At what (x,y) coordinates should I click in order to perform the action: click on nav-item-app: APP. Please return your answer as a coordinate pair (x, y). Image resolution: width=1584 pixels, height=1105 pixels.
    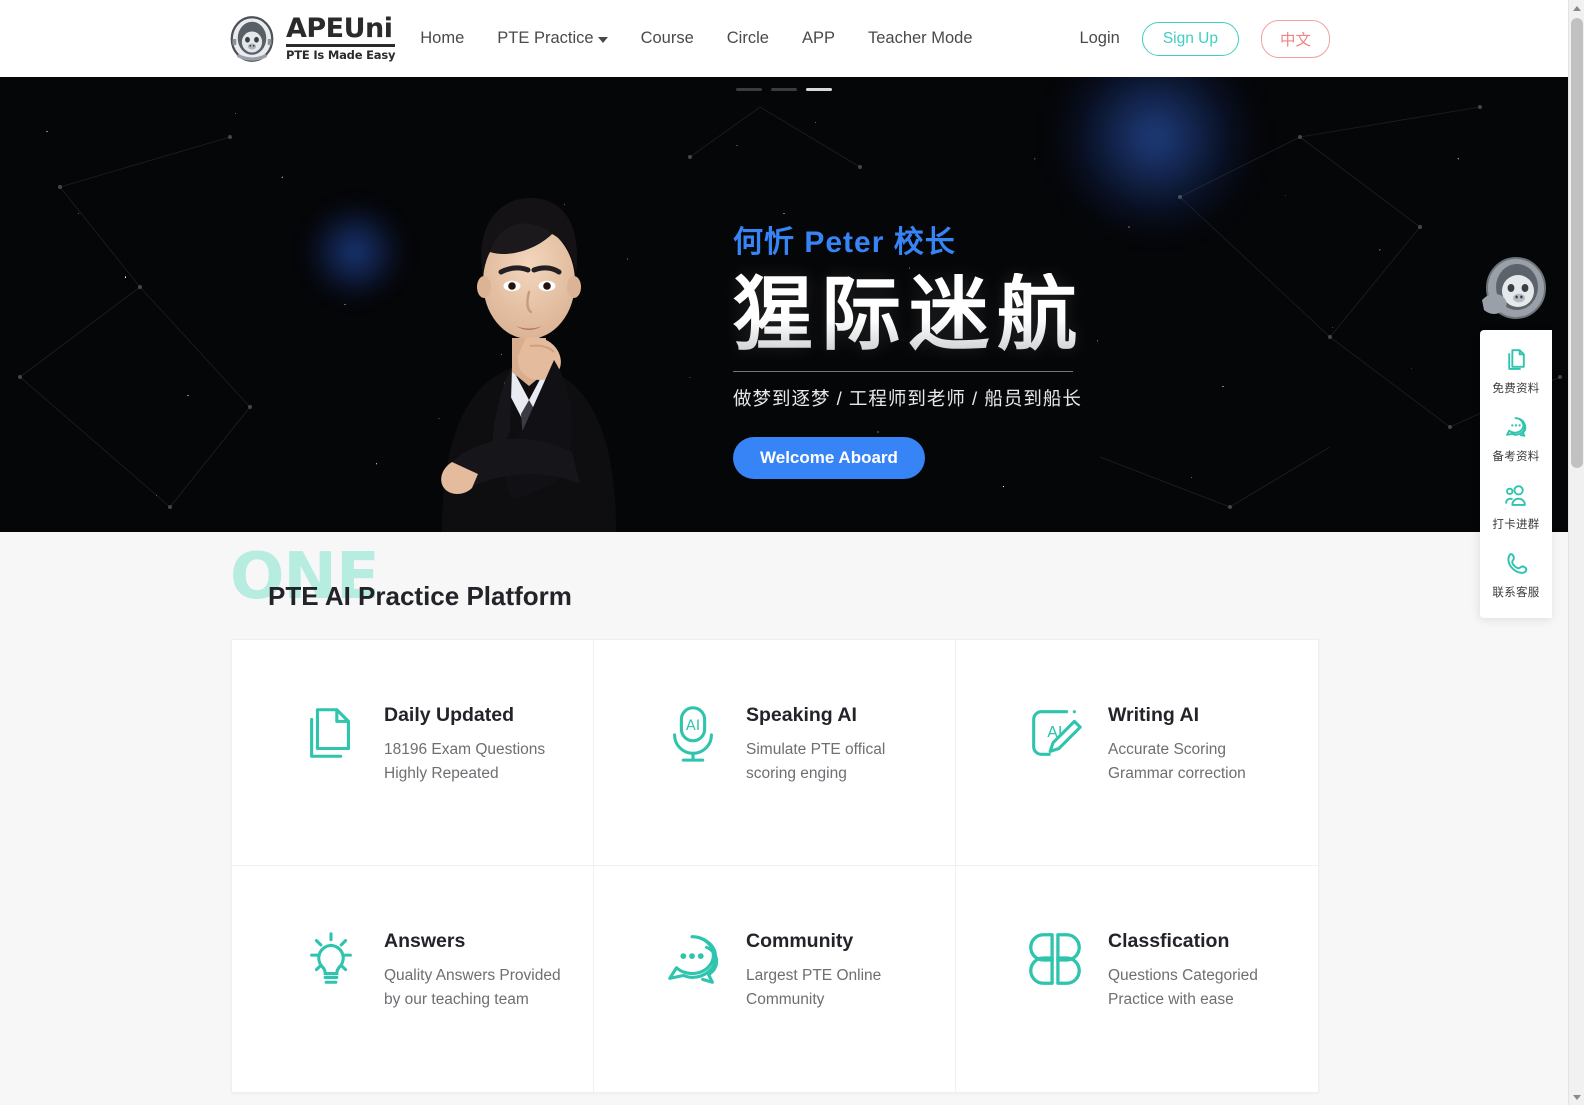
    Looking at the image, I should click on (818, 38).